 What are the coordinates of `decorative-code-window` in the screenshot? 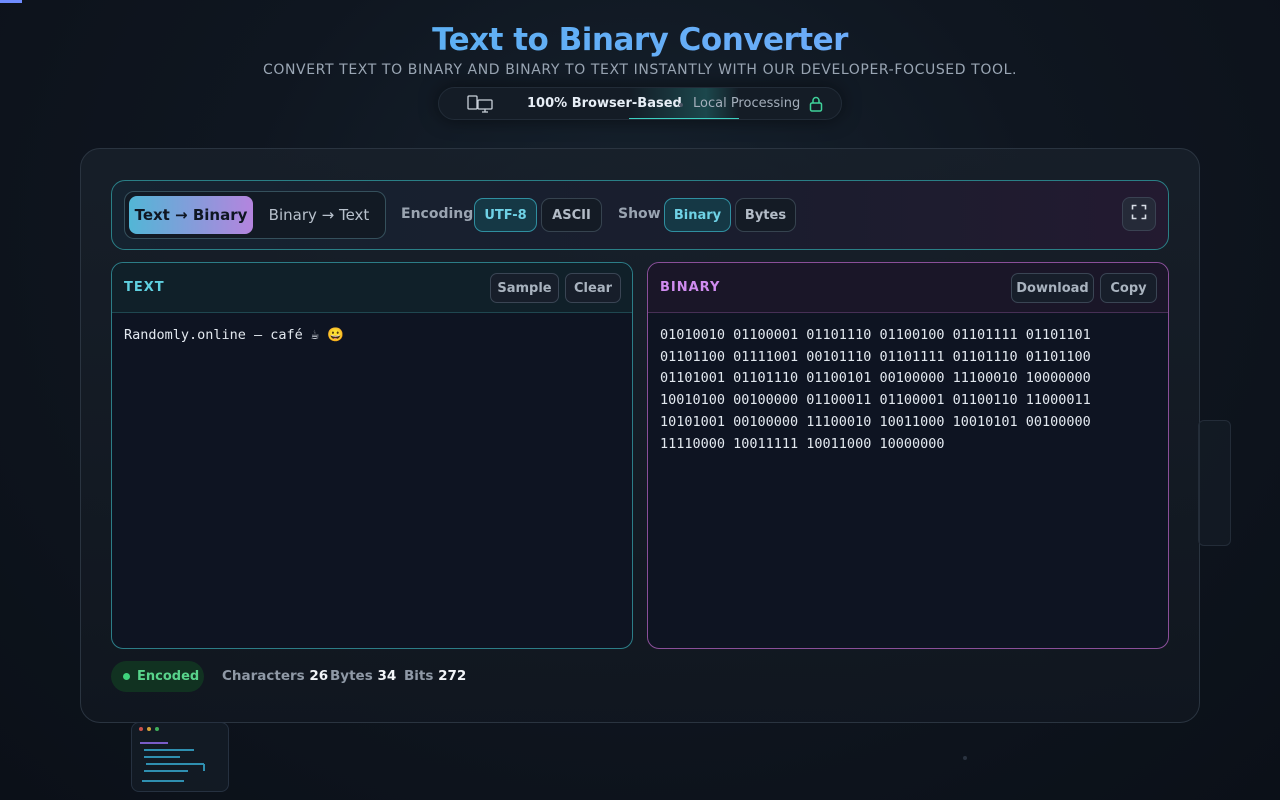 It's located at (180, 757).